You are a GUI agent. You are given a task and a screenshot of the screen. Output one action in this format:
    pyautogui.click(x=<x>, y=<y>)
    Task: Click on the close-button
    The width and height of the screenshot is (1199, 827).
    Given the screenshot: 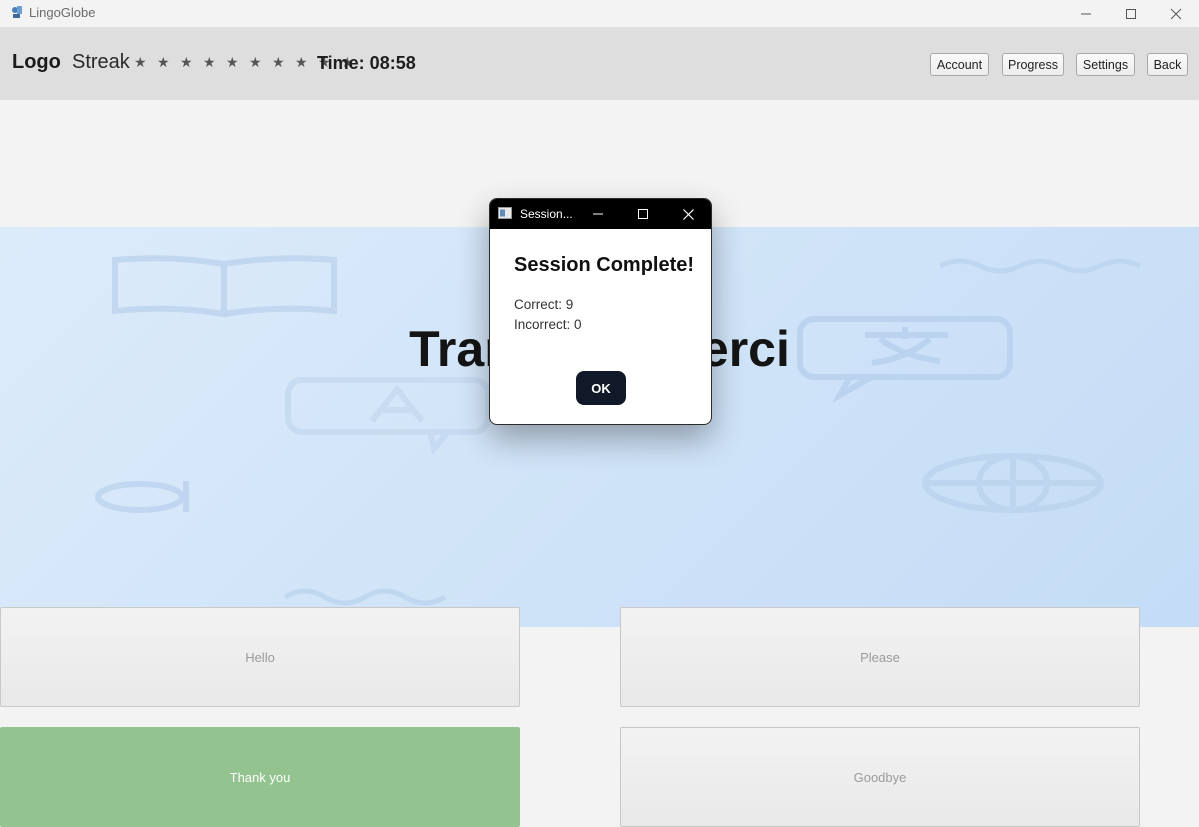 What is the action you would take?
    pyautogui.click(x=1176, y=13)
    